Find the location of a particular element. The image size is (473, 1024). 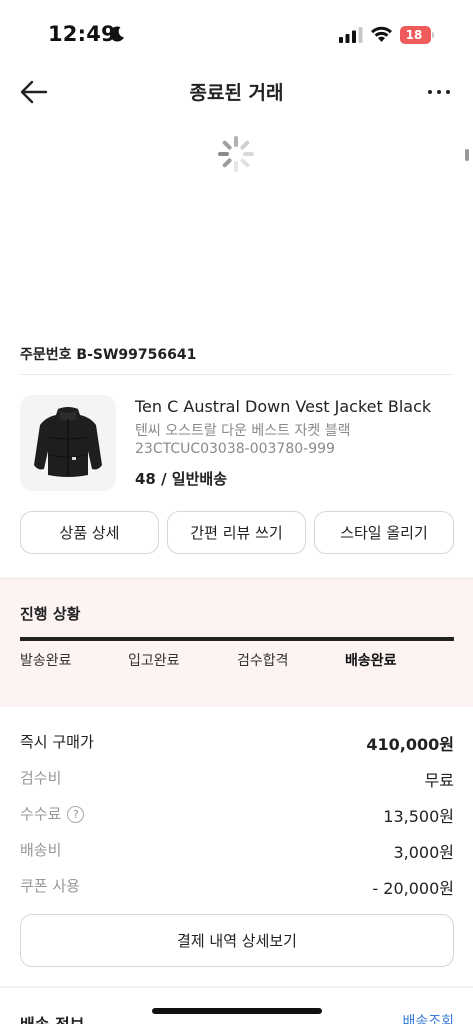

status-time: 12:49 is located at coordinates (82, 34).